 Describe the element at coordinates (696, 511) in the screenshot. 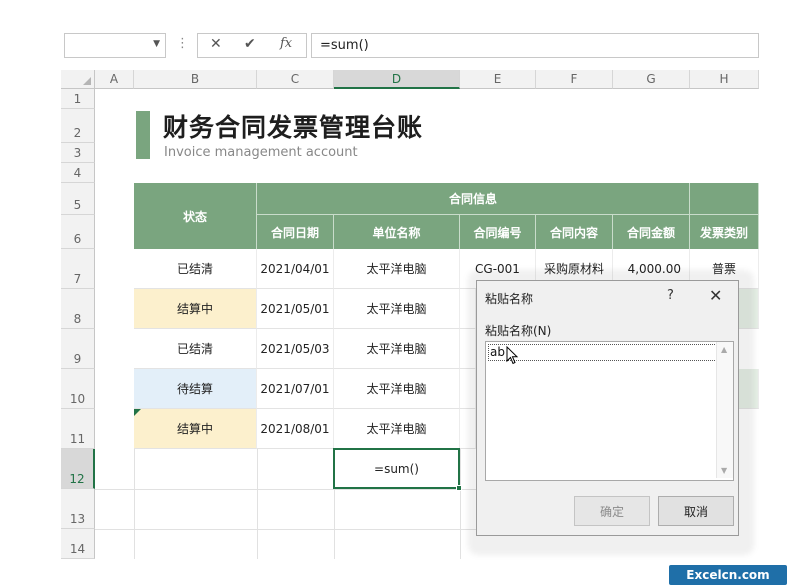

I see `cancel-button: 取消` at that location.